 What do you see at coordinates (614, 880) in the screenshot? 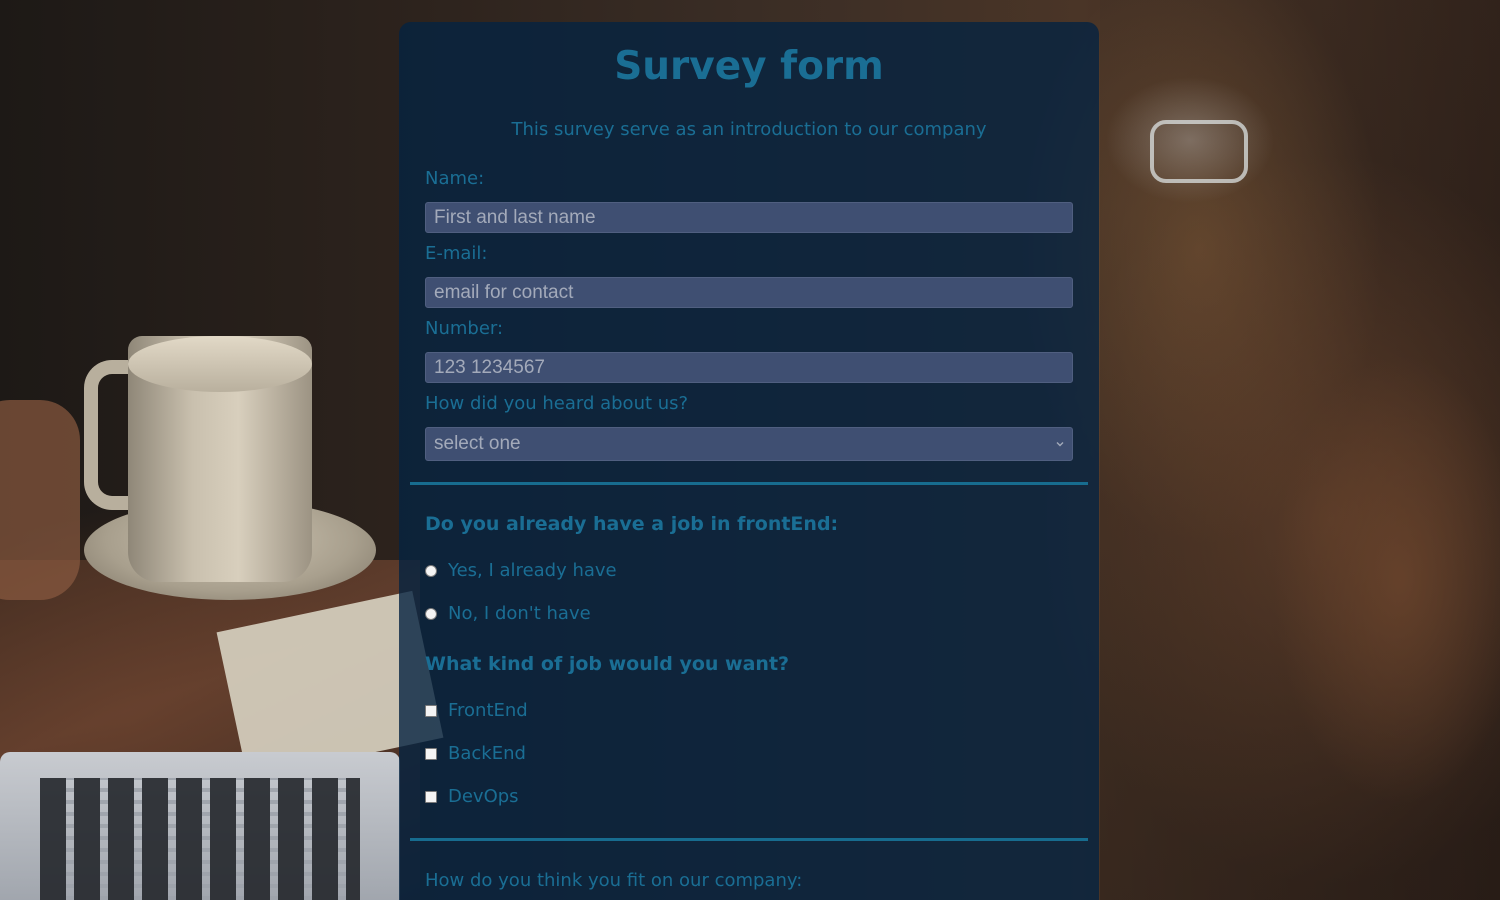
I see `fit-label: How do you think you fit on our company:` at bounding box center [614, 880].